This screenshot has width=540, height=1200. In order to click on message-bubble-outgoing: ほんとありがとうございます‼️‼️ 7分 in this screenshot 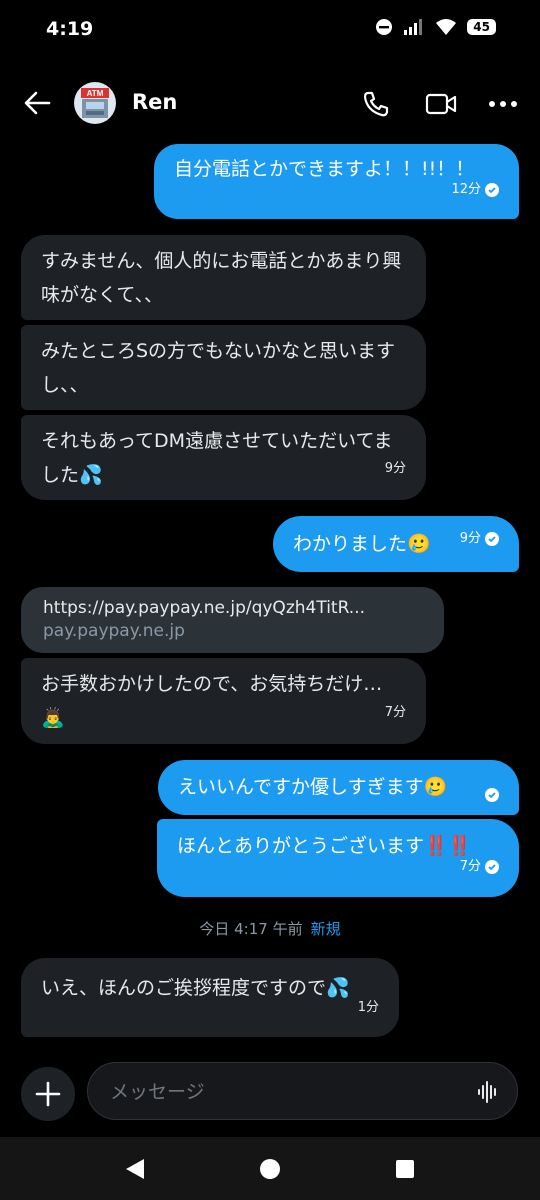, I will do `click(338, 858)`.